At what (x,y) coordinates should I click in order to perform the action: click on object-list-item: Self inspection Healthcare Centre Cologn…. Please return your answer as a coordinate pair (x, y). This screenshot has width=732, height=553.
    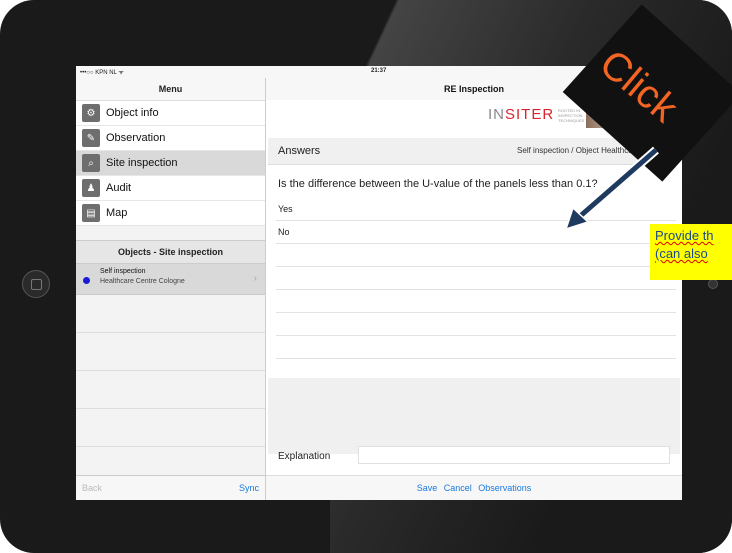
    Looking at the image, I should click on (170, 279).